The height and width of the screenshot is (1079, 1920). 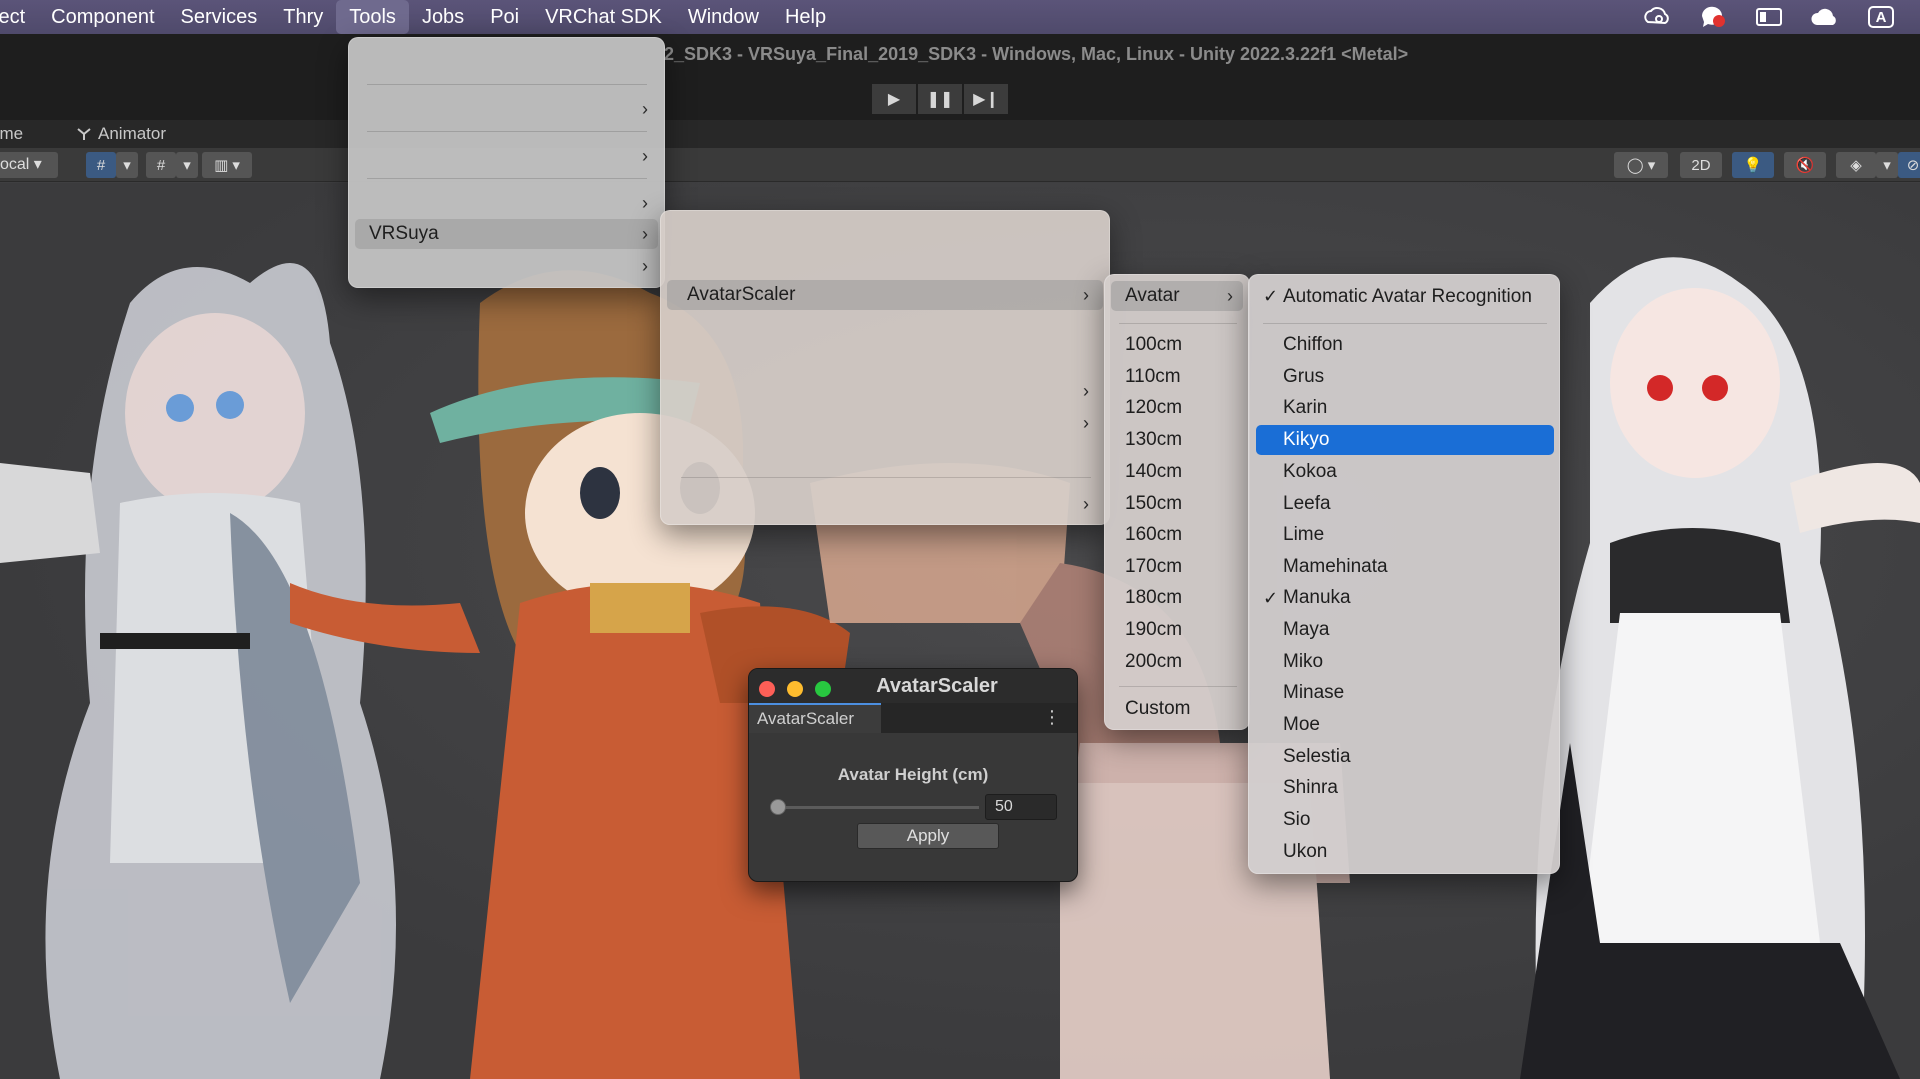 What do you see at coordinates (1313, 693) in the screenshot?
I see `menu-item-avatar-name: Minase` at bounding box center [1313, 693].